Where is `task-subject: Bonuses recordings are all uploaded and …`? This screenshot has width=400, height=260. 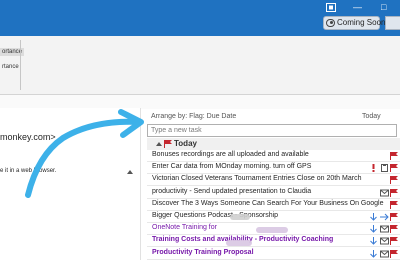 task-subject: Bonuses recordings are all uploaded and … is located at coordinates (230, 154).